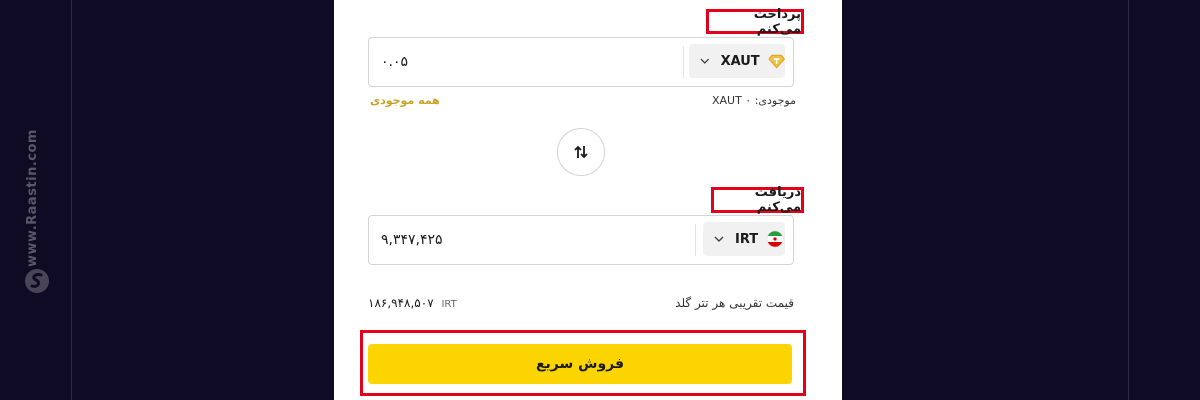  Describe the element at coordinates (581, 62) in the screenshot. I see `pay-field: ۰.۰۵ XAUT` at that location.